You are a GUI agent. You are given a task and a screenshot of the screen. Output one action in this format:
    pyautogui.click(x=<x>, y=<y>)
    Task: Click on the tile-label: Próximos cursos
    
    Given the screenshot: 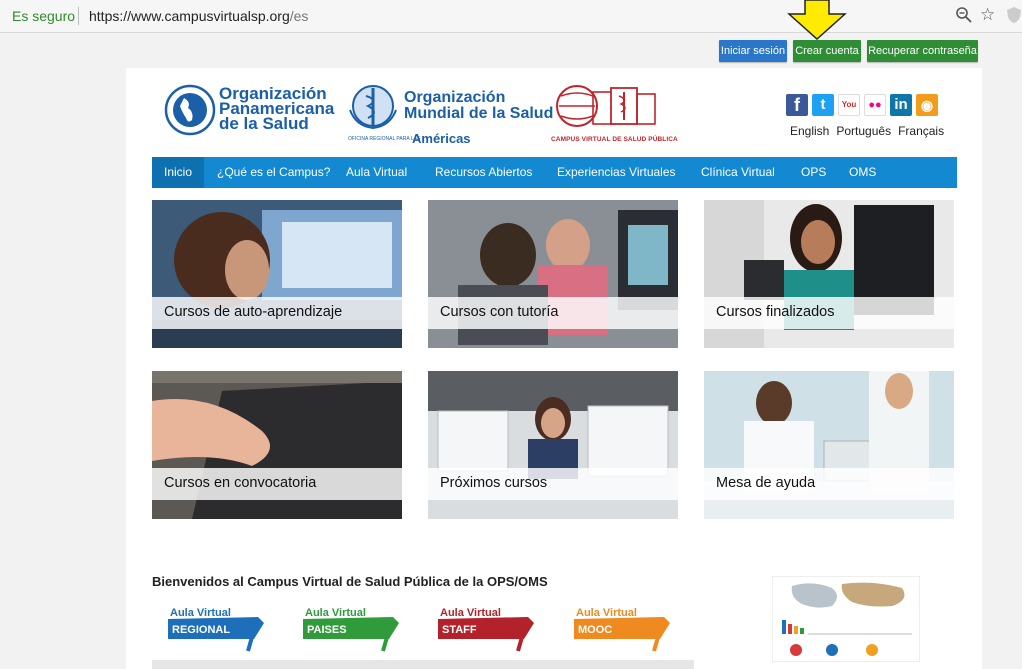 What is the action you would take?
    pyautogui.click(x=494, y=483)
    